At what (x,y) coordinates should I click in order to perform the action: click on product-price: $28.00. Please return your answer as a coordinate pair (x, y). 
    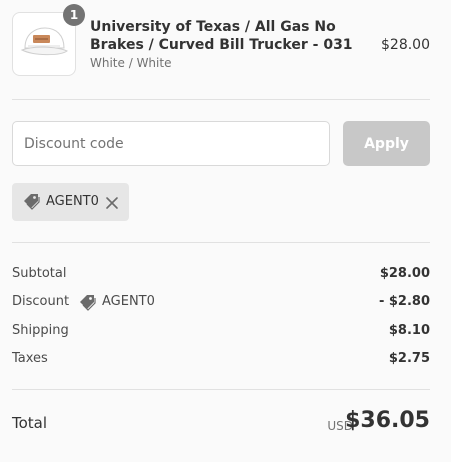
    Looking at the image, I should click on (405, 45).